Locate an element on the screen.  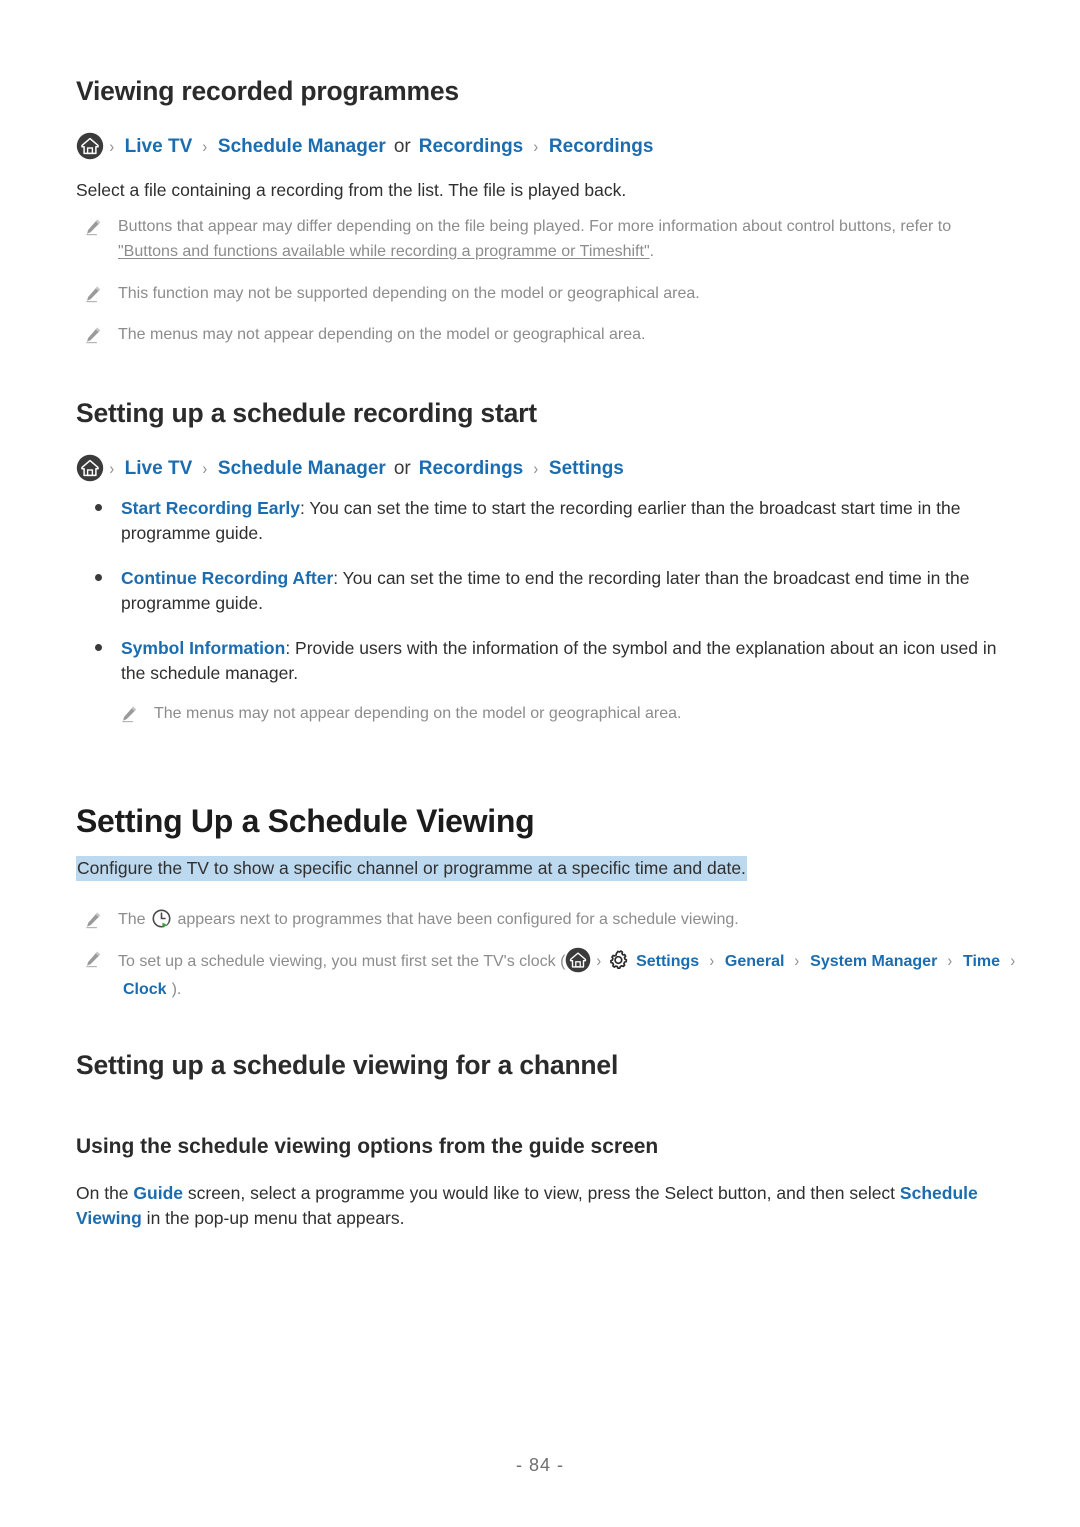
inline-link-guide: Guide is located at coordinates (158, 1193).